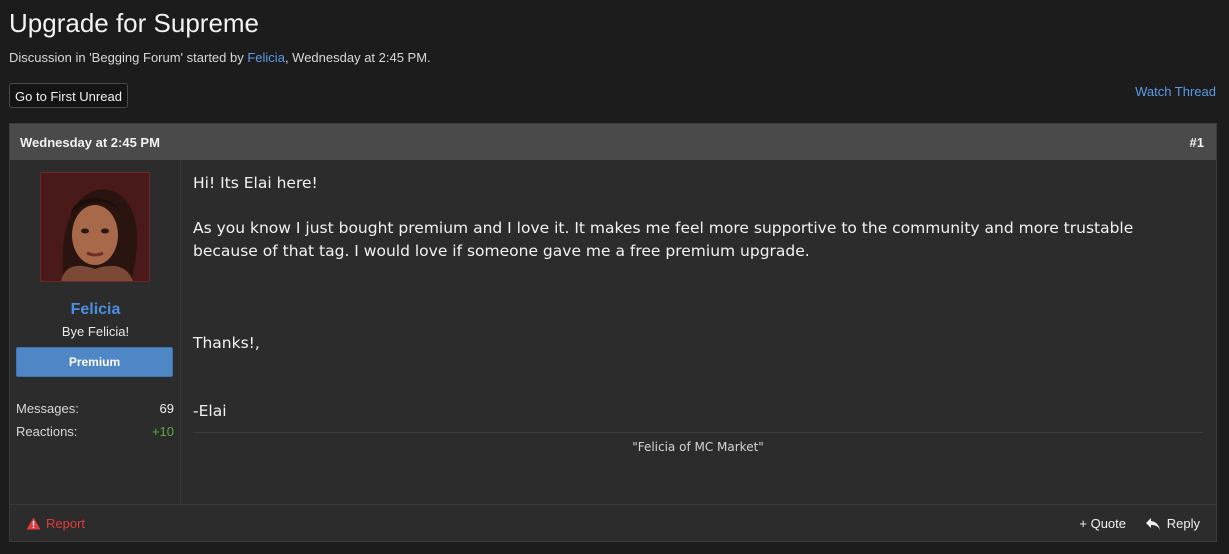 The width and height of the screenshot is (1229, 554). Describe the element at coordinates (128, 57) in the screenshot. I see `meta-prefix: Discussion in 'Begging Forum' started by` at that location.